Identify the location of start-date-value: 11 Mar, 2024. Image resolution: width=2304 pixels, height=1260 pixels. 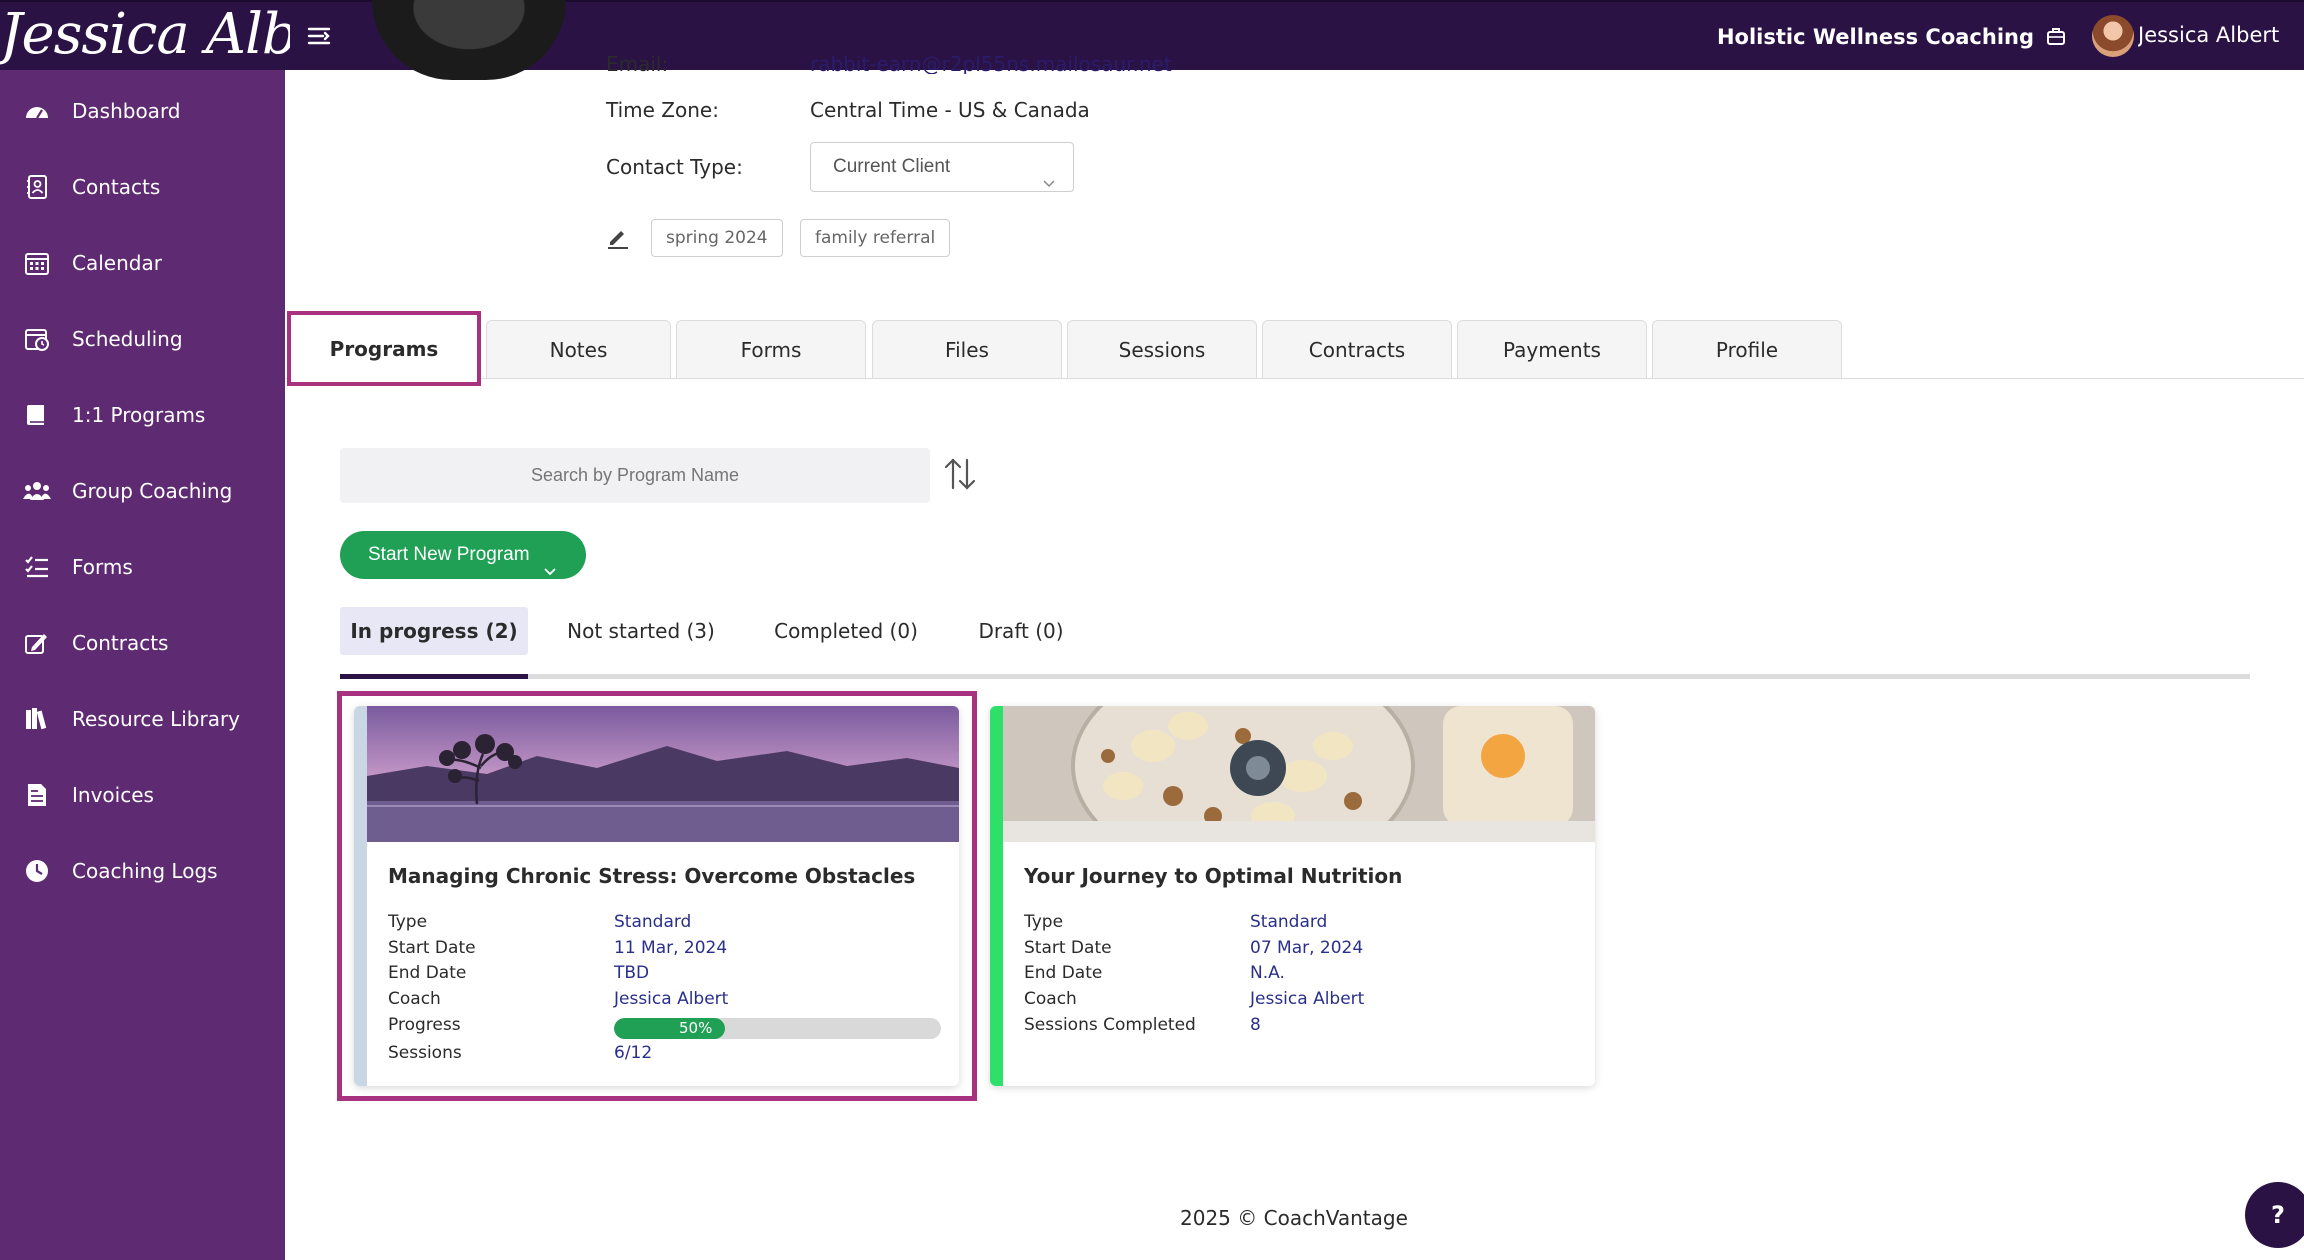
(671, 948).